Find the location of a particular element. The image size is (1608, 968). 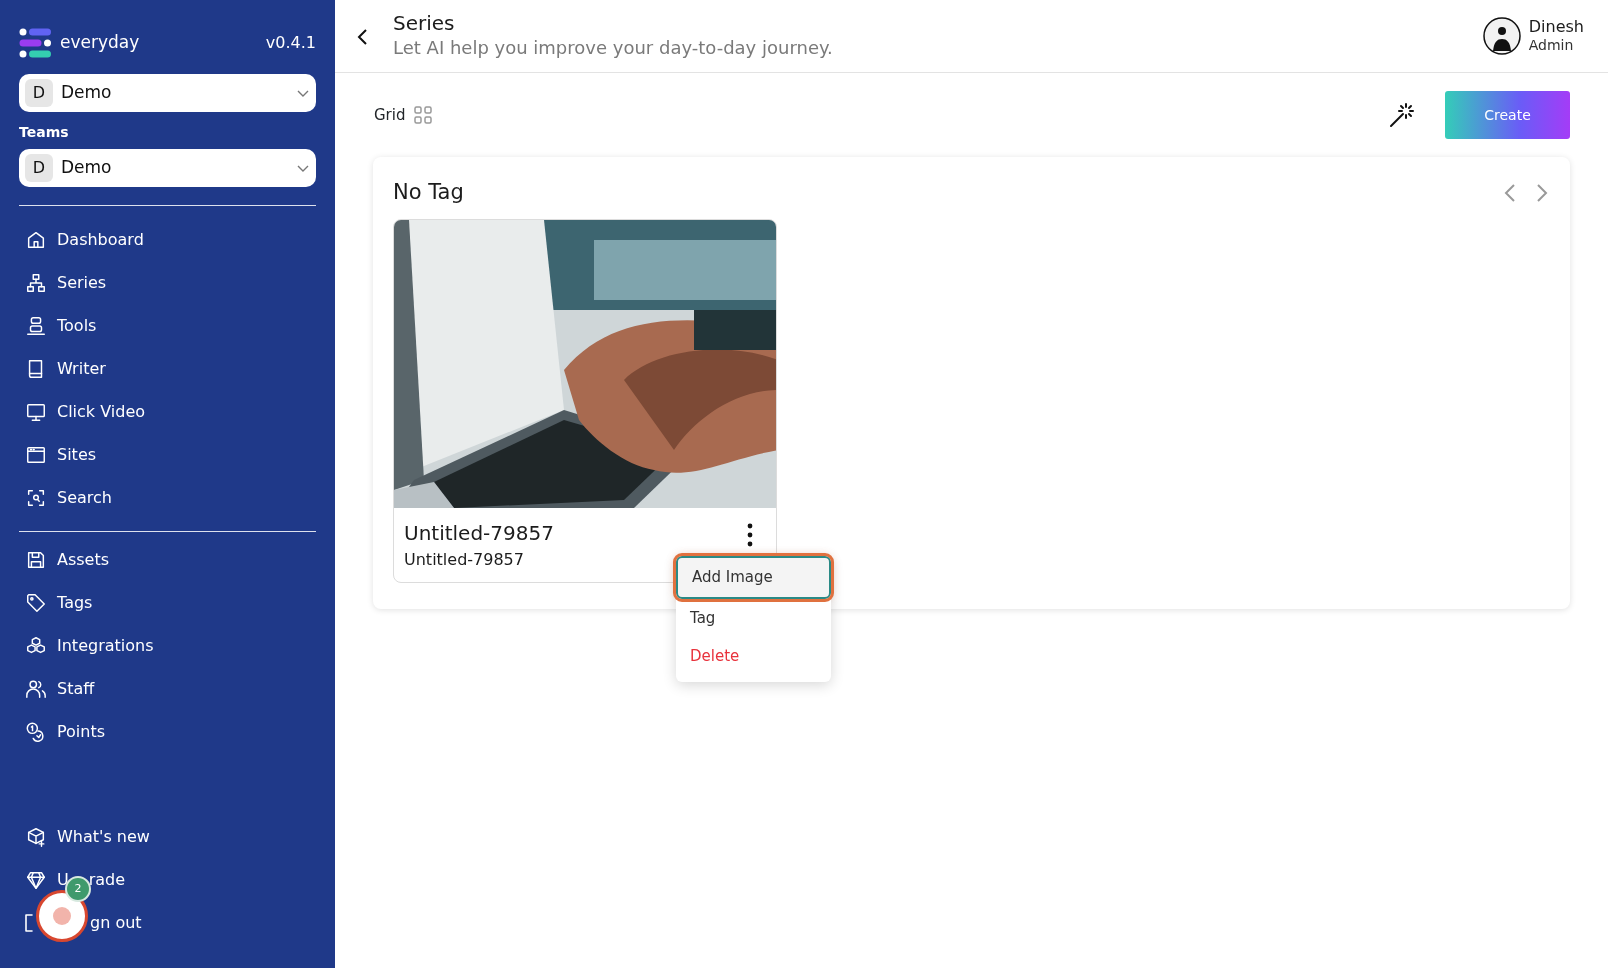

brand-name: everyday is located at coordinates (100, 43).